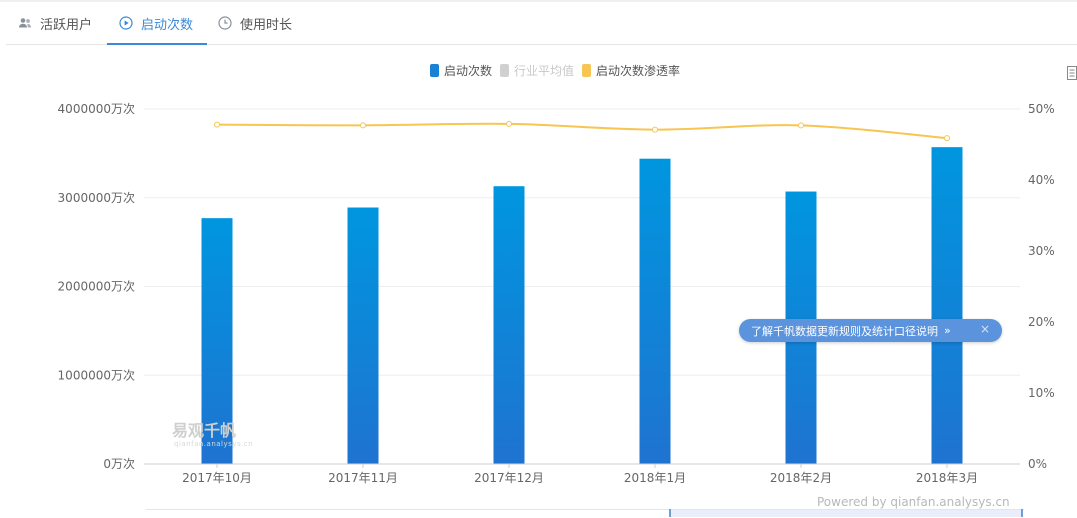 The height and width of the screenshot is (518, 1077). Describe the element at coordinates (1041, 109) in the screenshot. I see `y-right-tick-label: 50%` at that location.